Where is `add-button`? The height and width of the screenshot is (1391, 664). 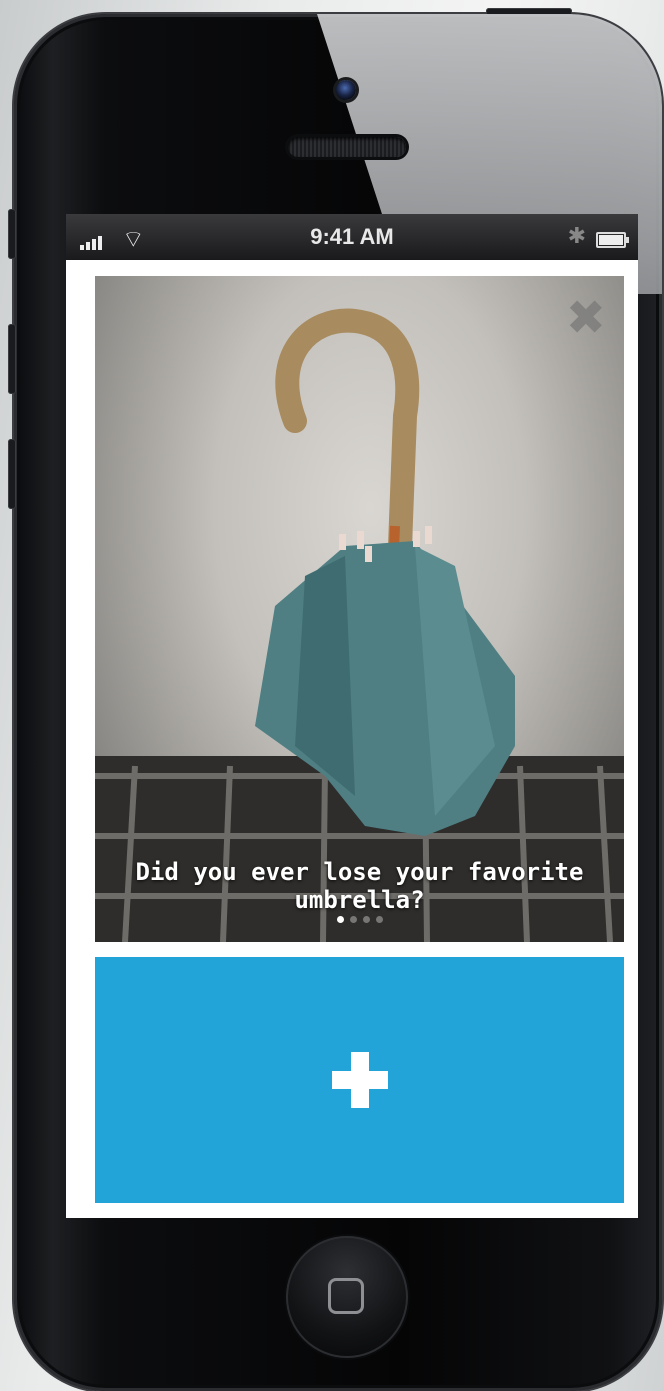
add-button is located at coordinates (359, 1080).